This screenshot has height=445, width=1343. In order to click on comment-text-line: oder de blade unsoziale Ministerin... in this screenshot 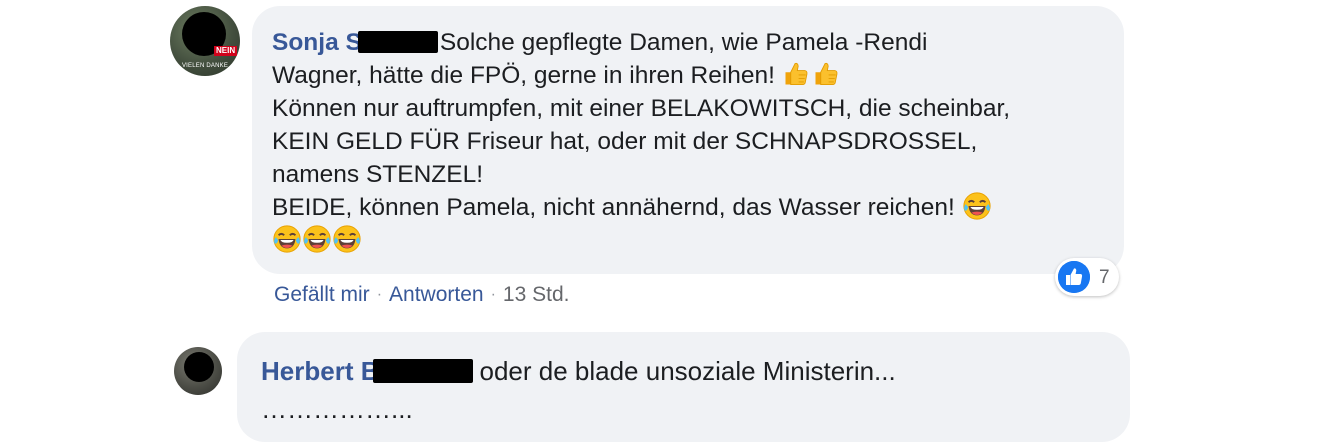, I will do `click(687, 371)`.